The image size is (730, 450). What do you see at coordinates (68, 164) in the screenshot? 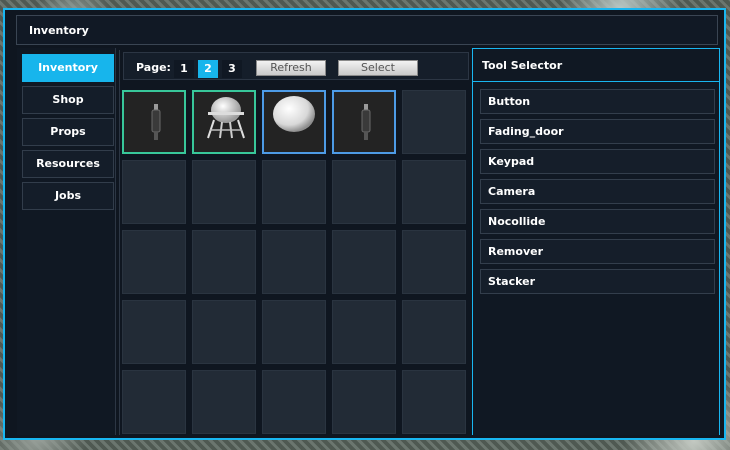
I see `sidebar-item-resources: Resources` at bounding box center [68, 164].